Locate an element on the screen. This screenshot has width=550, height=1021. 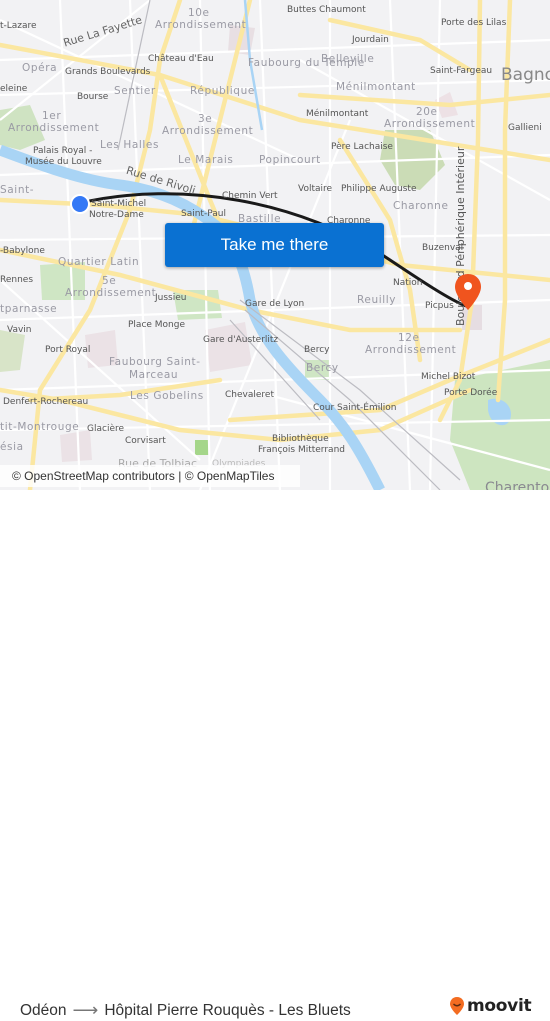
map-pin-icon is located at coordinates (468, 292).